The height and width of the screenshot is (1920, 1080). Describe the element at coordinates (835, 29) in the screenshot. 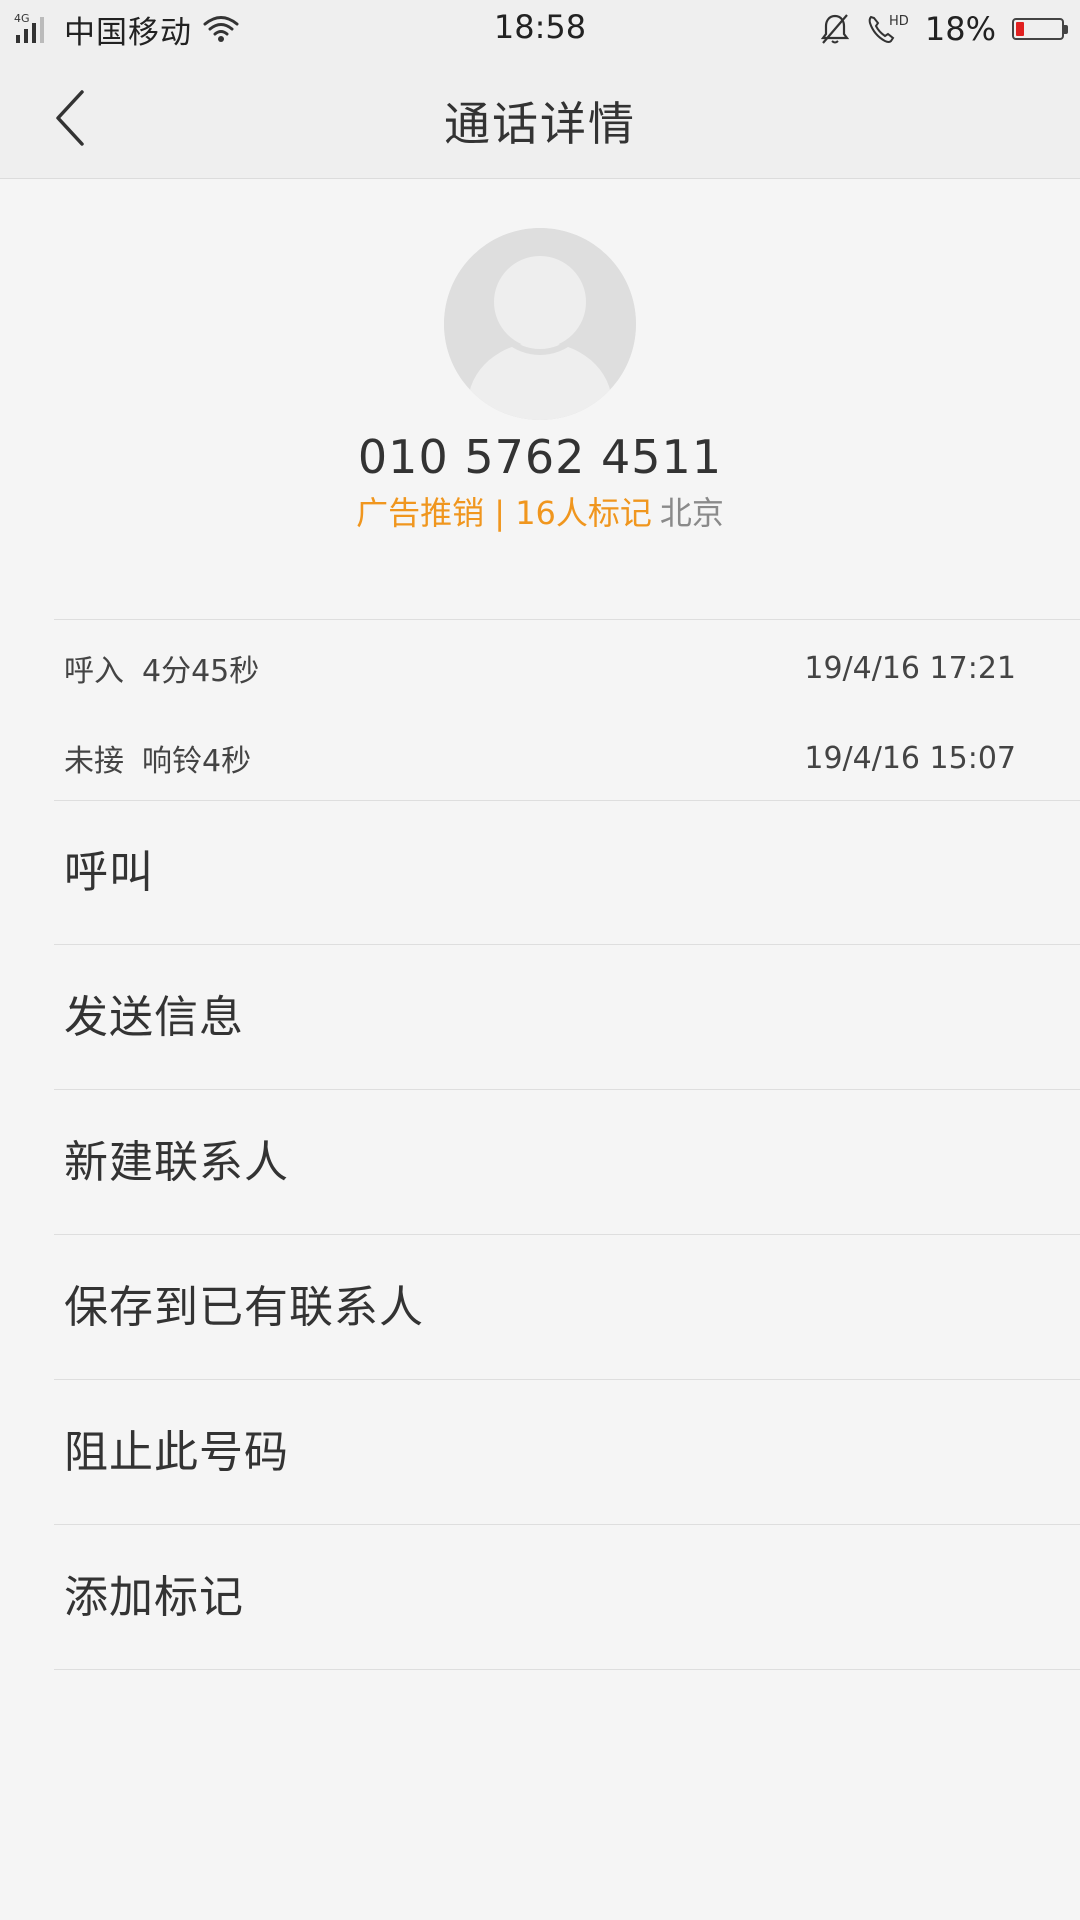

I see `bell-muted-icon` at that location.